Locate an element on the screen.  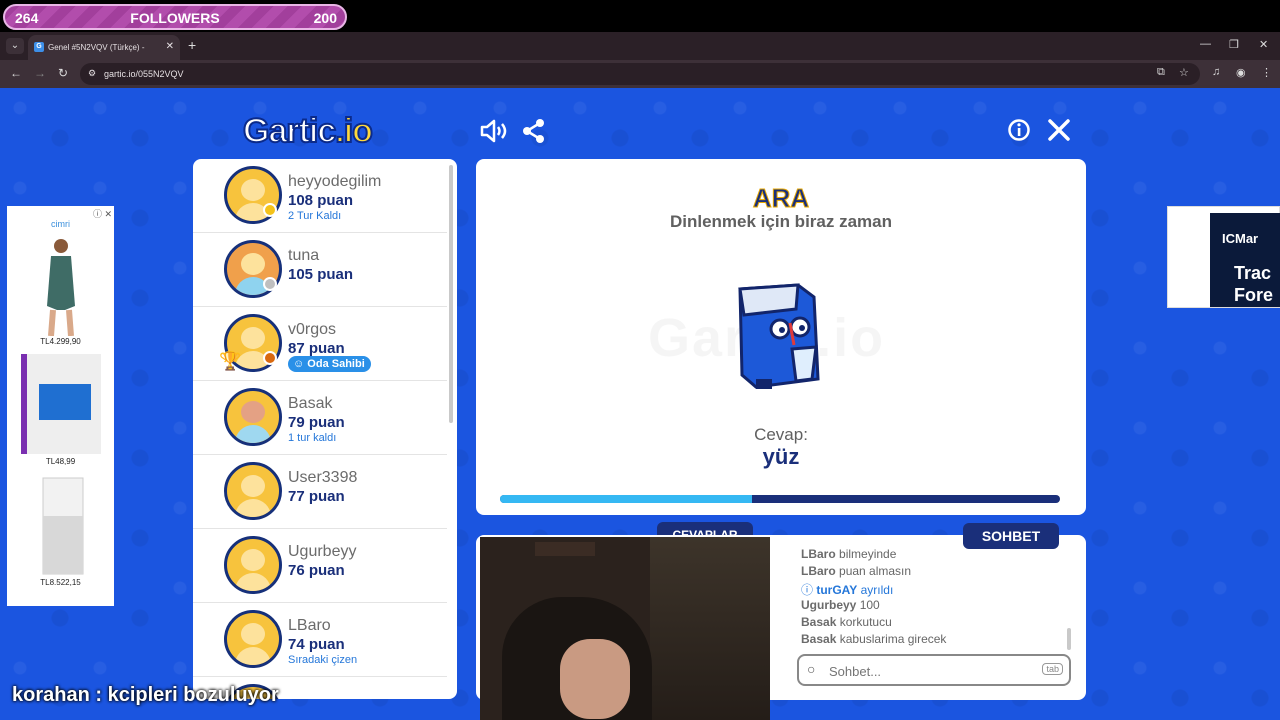
menu-icon: ⋮ is located at coordinates (1266, 72).